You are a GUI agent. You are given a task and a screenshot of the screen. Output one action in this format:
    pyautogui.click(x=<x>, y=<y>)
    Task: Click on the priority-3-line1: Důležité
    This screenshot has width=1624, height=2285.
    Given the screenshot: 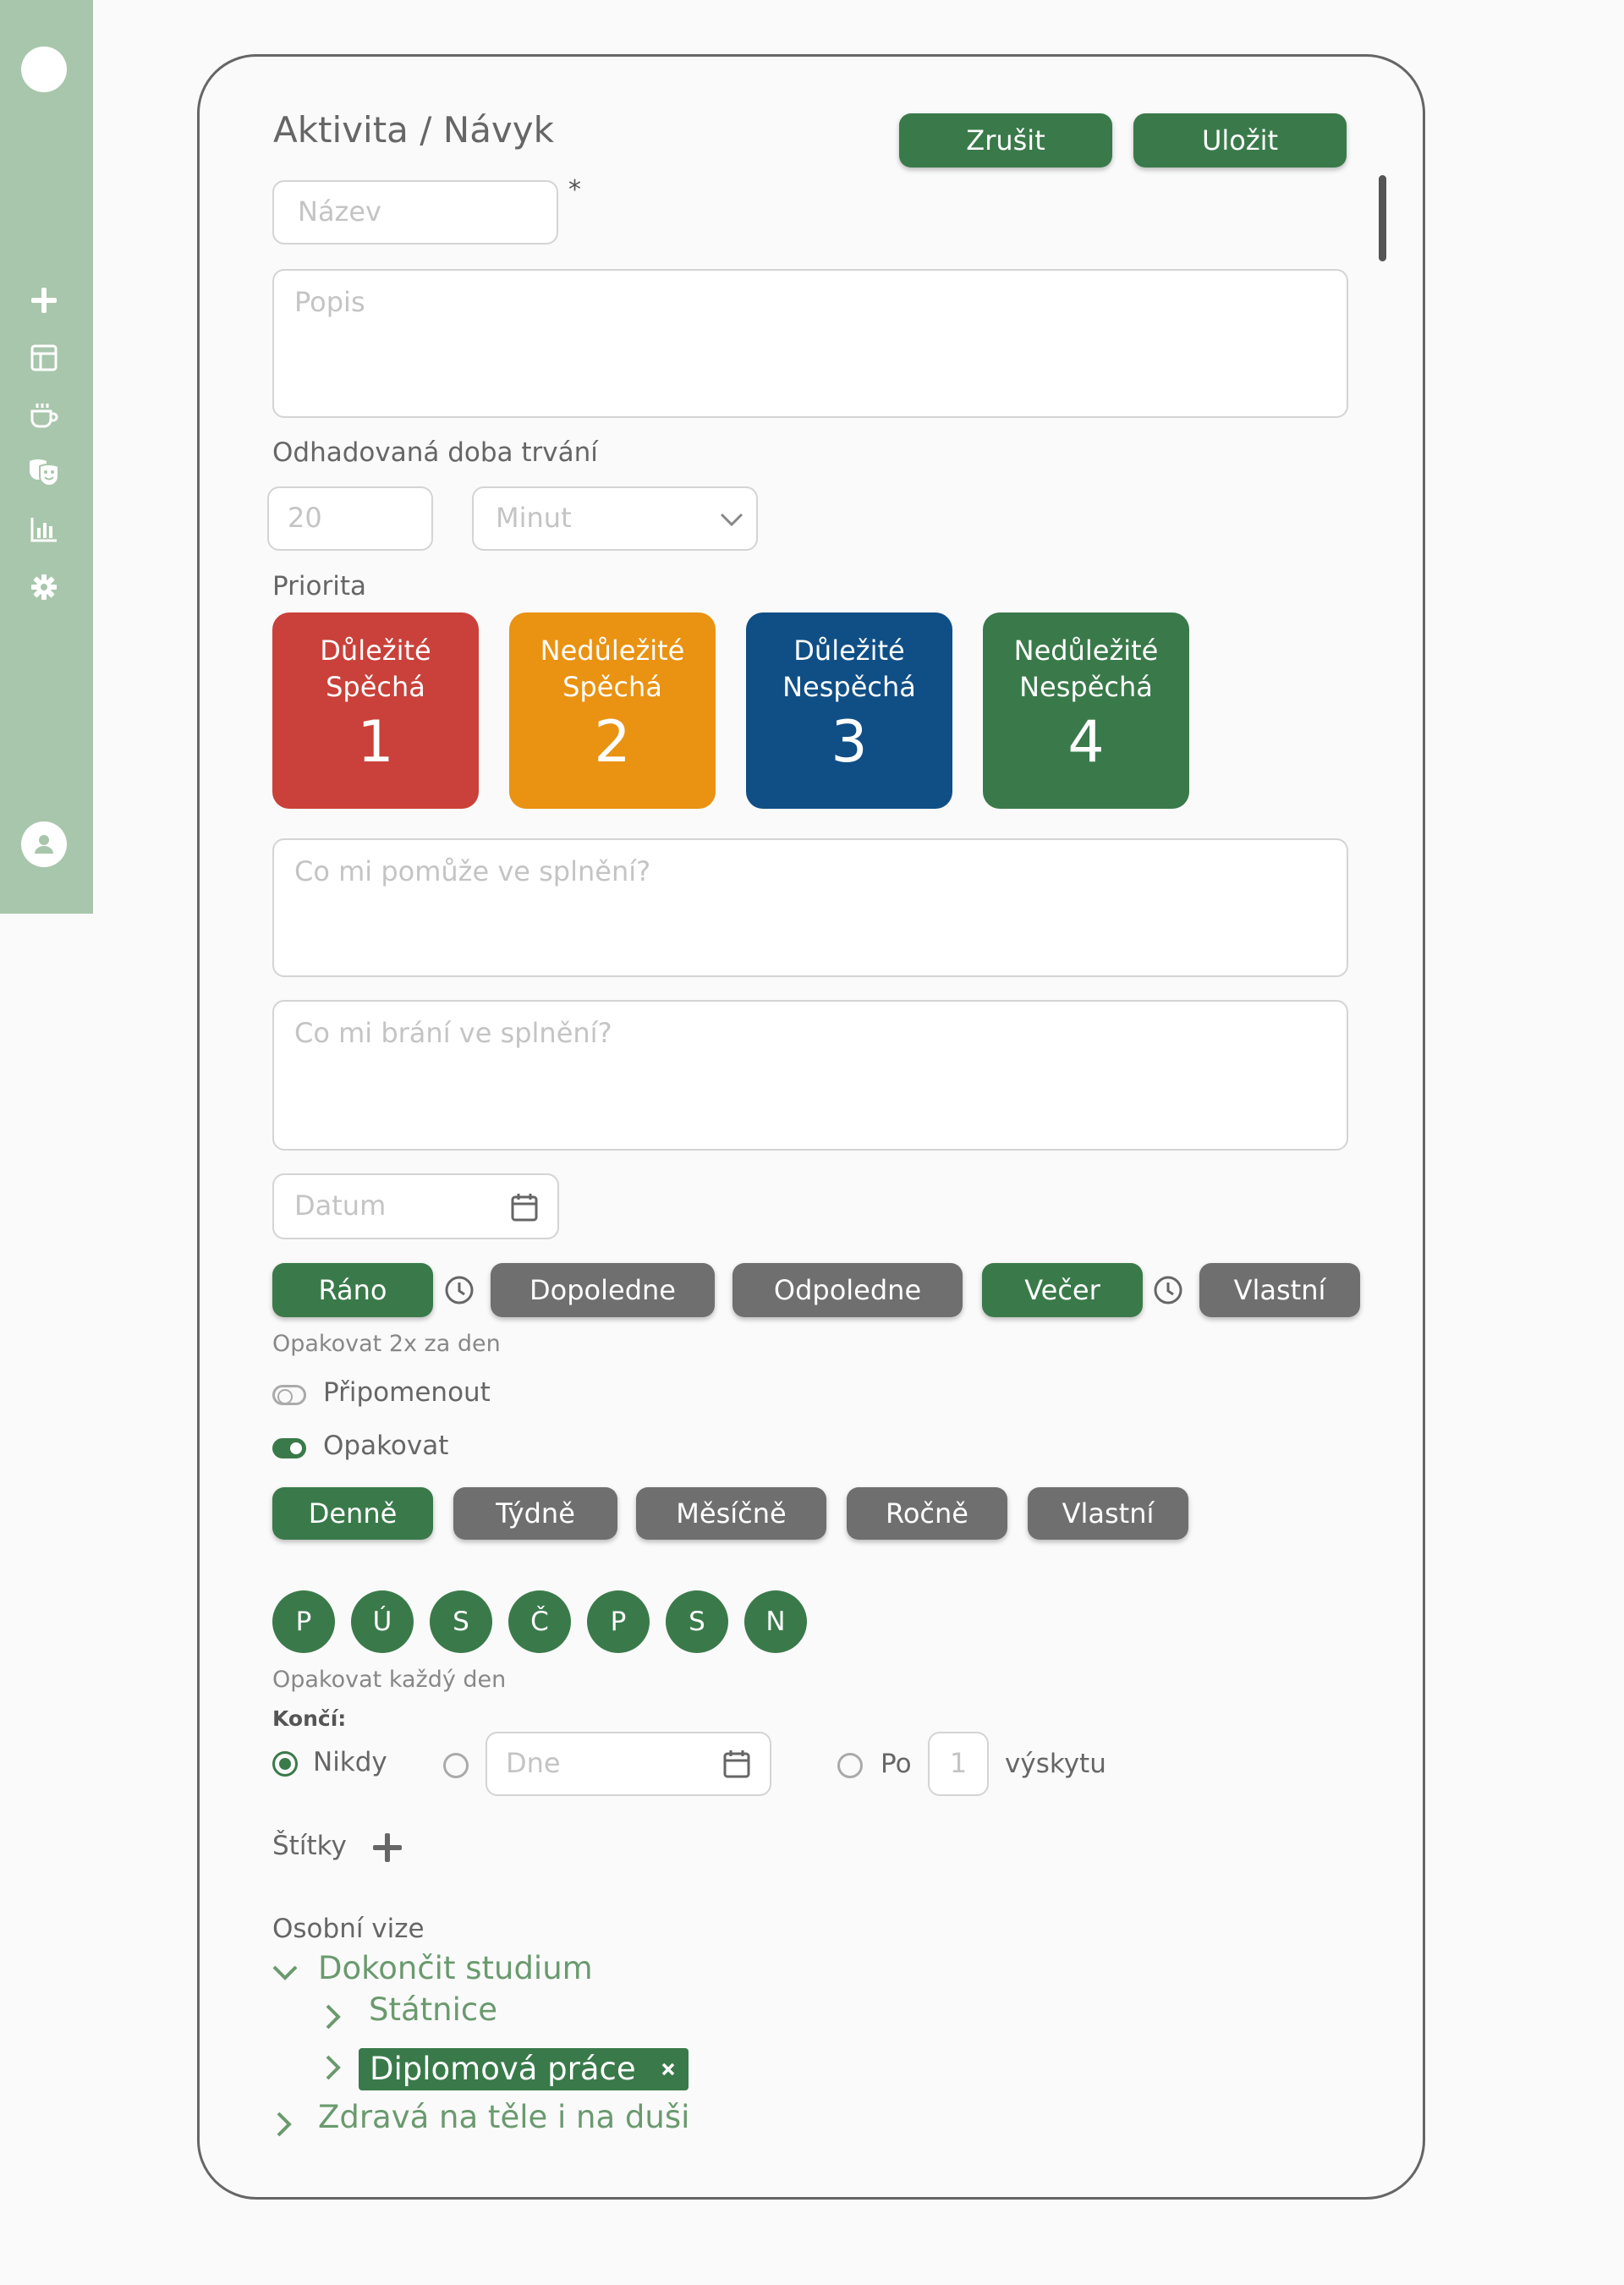 What is the action you would take?
    pyautogui.click(x=849, y=650)
    